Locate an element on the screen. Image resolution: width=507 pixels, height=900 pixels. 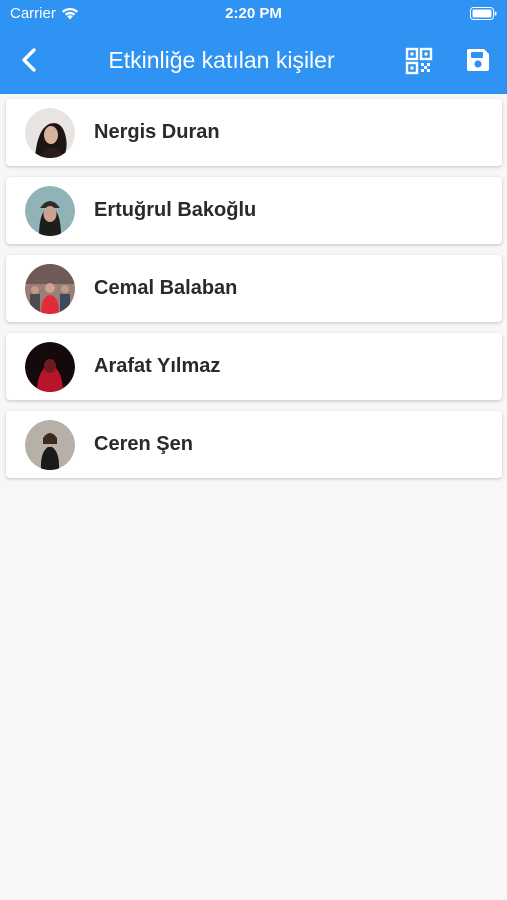
back-button is located at coordinates (29, 60).